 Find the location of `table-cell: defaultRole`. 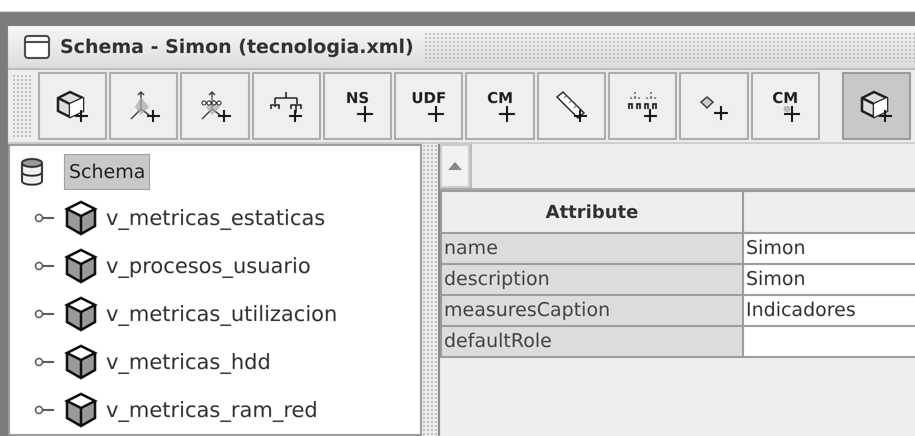

table-cell: defaultRole is located at coordinates (592, 341).